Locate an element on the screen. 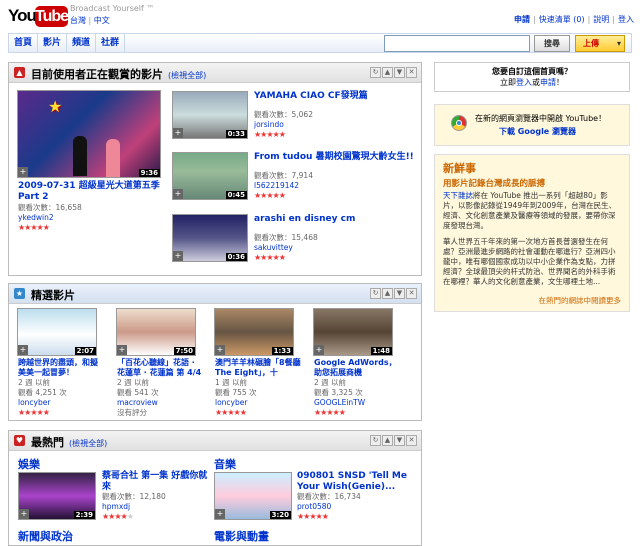 This screenshot has width=640, height=546. upload-button: 上傳 ▾ is located at coordinates (600, 43).